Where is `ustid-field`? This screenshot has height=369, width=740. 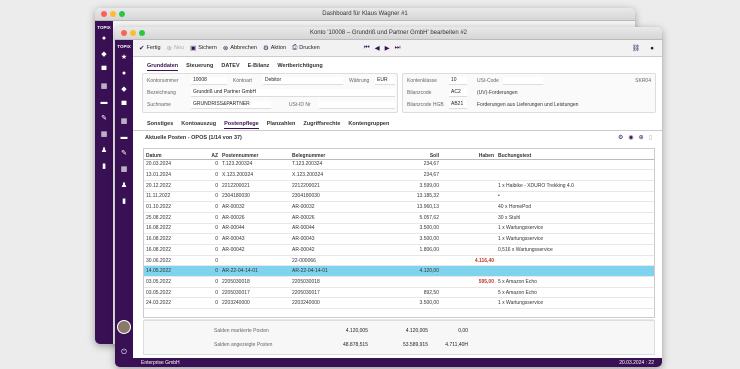
ustid-field is located at coordinates (357, 105).